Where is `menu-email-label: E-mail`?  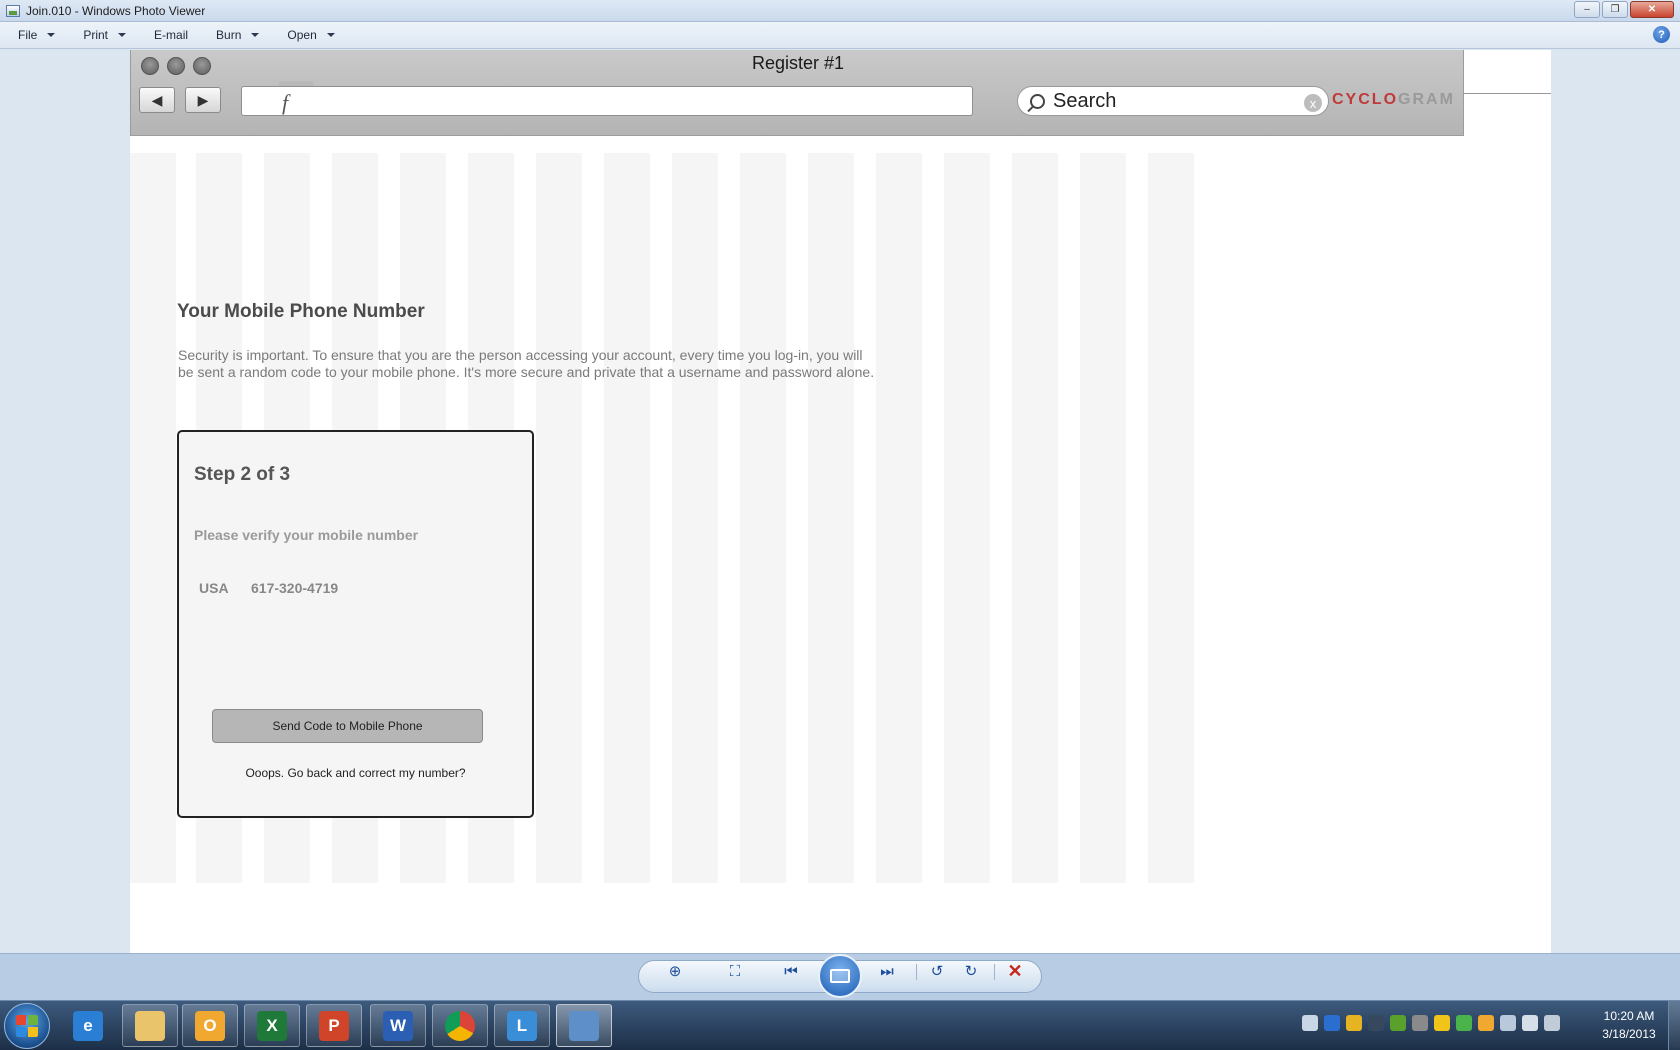
menu-email-label: E-mail is located at coordinates (171, 35).